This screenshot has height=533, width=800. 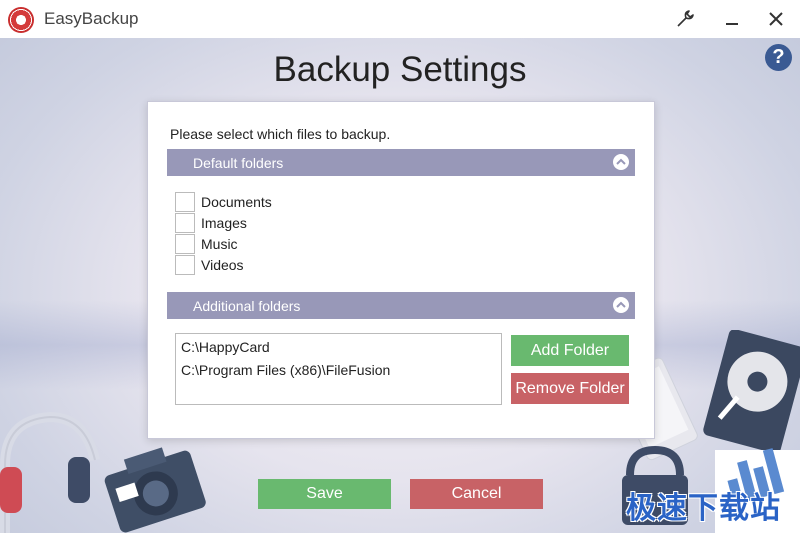 What do you see at coordinates (400, 69) in the screenshot?
I see `page-title: Backup Settings` at bounding box center [400, 69].